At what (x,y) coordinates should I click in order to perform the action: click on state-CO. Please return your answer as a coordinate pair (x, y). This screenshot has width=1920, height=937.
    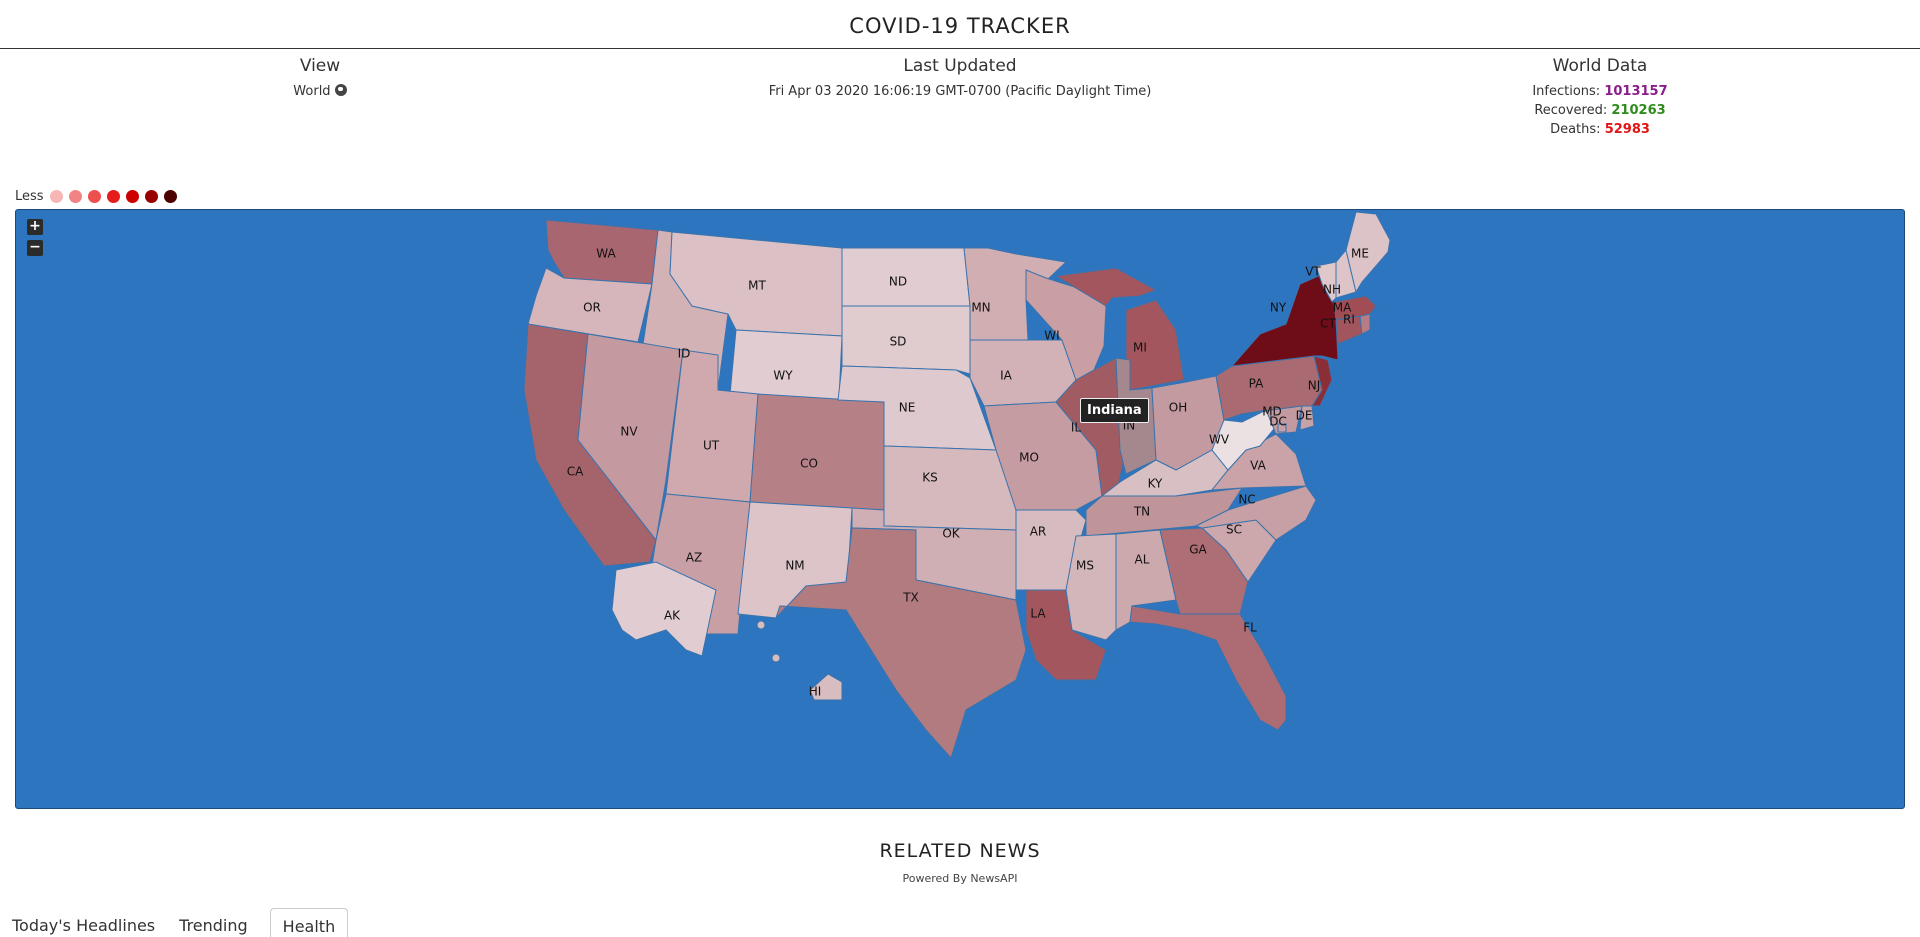
    Looking at the image, I should click on (817, 452).